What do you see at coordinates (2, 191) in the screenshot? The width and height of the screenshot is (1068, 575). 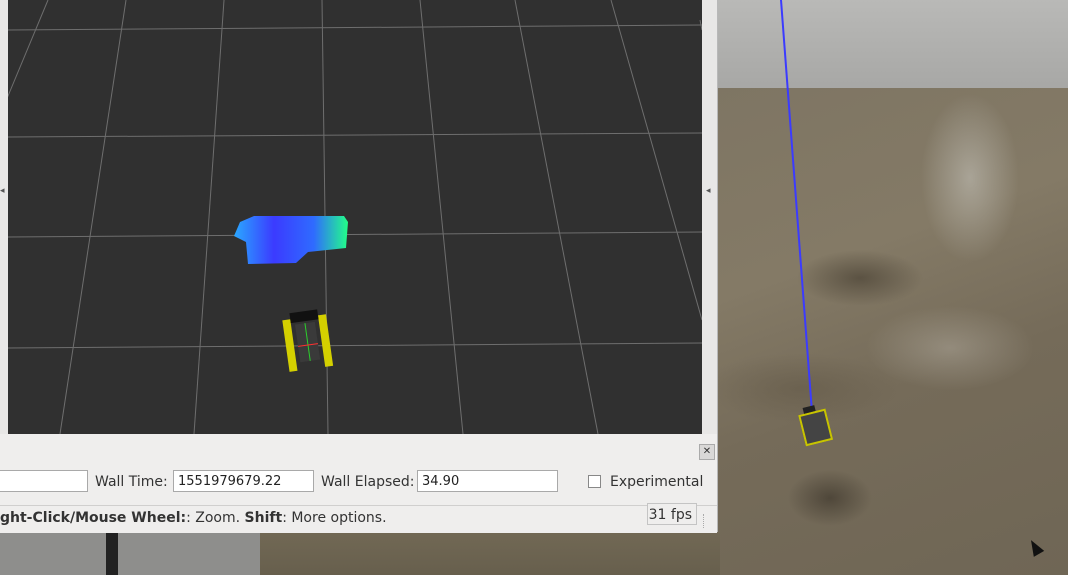 I see `collapse-left-icon: ◂` at bounding box center [2, 191].